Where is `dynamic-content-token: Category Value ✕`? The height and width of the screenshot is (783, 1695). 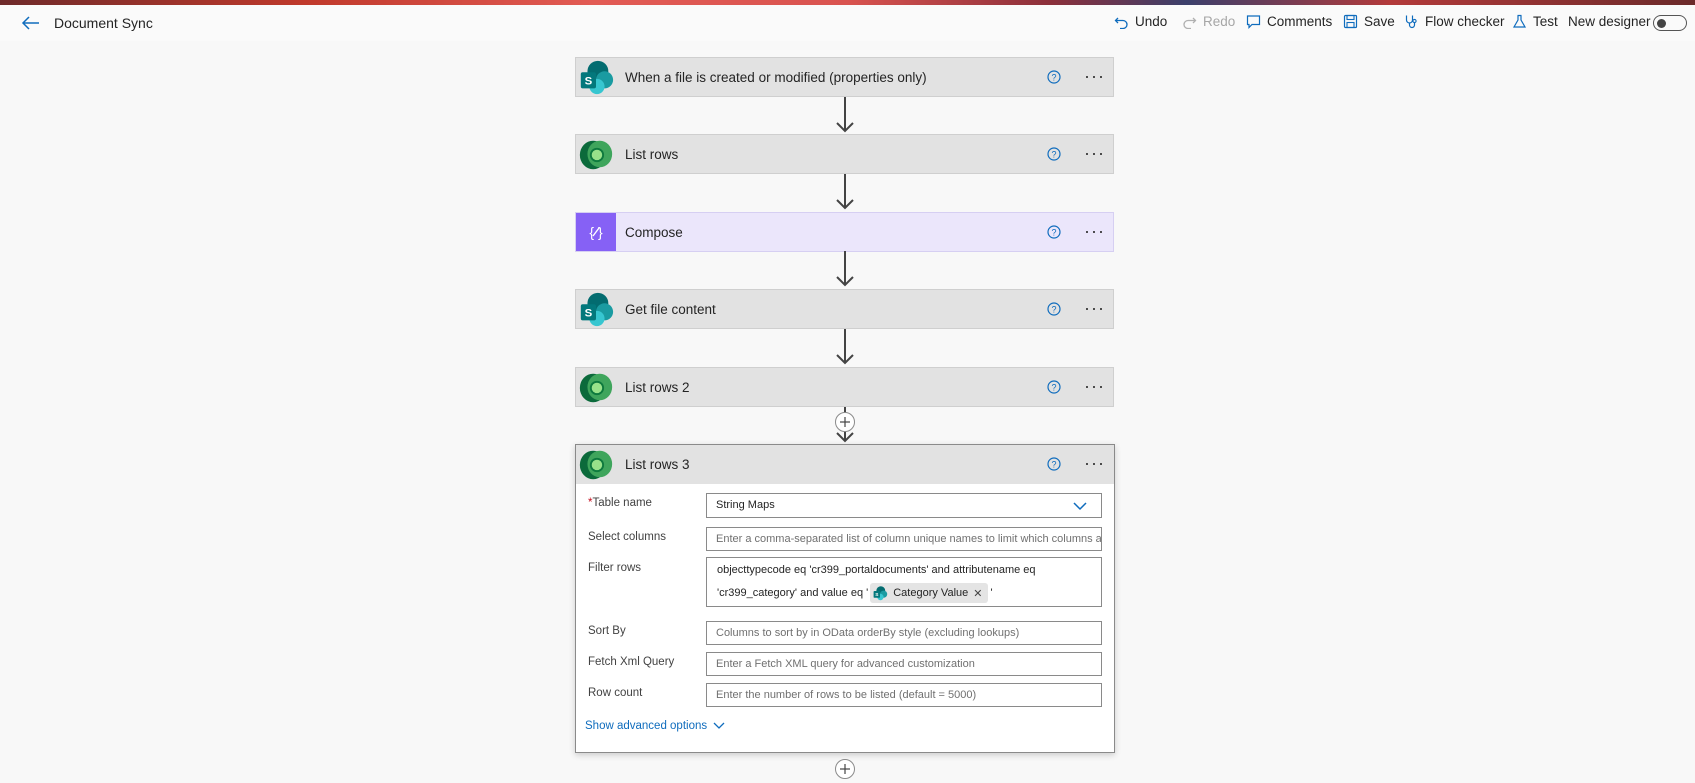
dynamic-content-token: Category Value ✕ is located at coordinates (929, 593).